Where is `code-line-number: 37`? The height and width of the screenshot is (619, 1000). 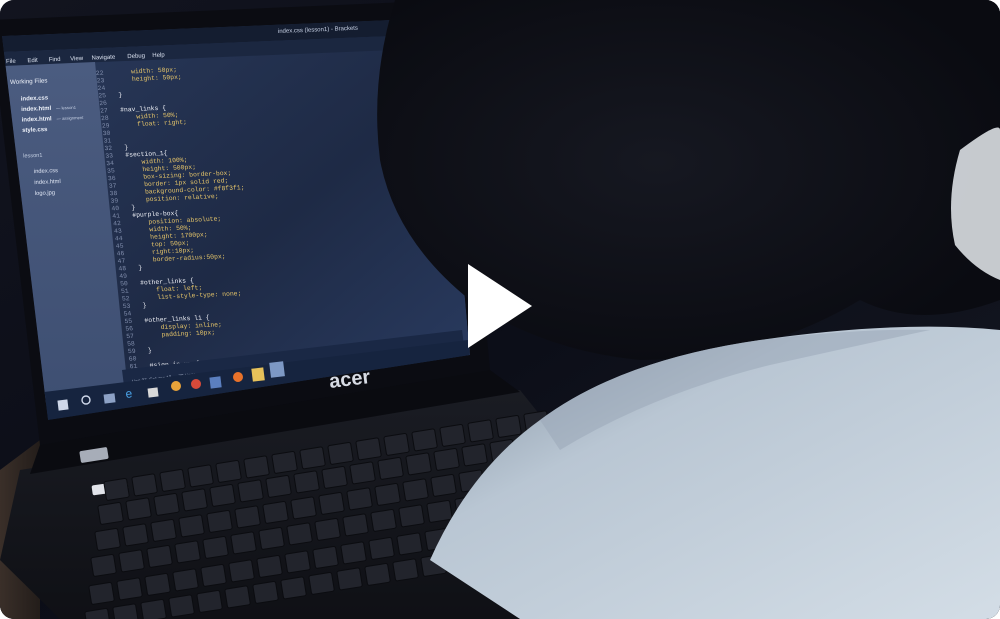
code-line-number: 37 is located at coordinates (112, 185).